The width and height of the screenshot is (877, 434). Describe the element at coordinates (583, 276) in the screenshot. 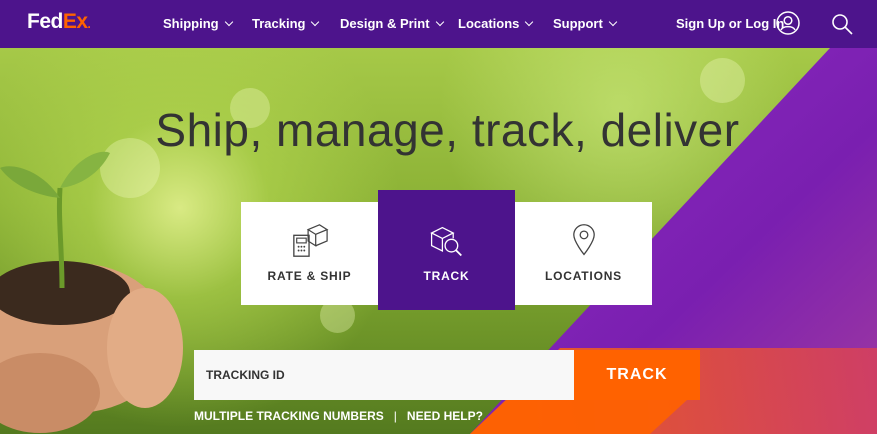

I see `tab-locations-label: LOCATIONS` at that location.